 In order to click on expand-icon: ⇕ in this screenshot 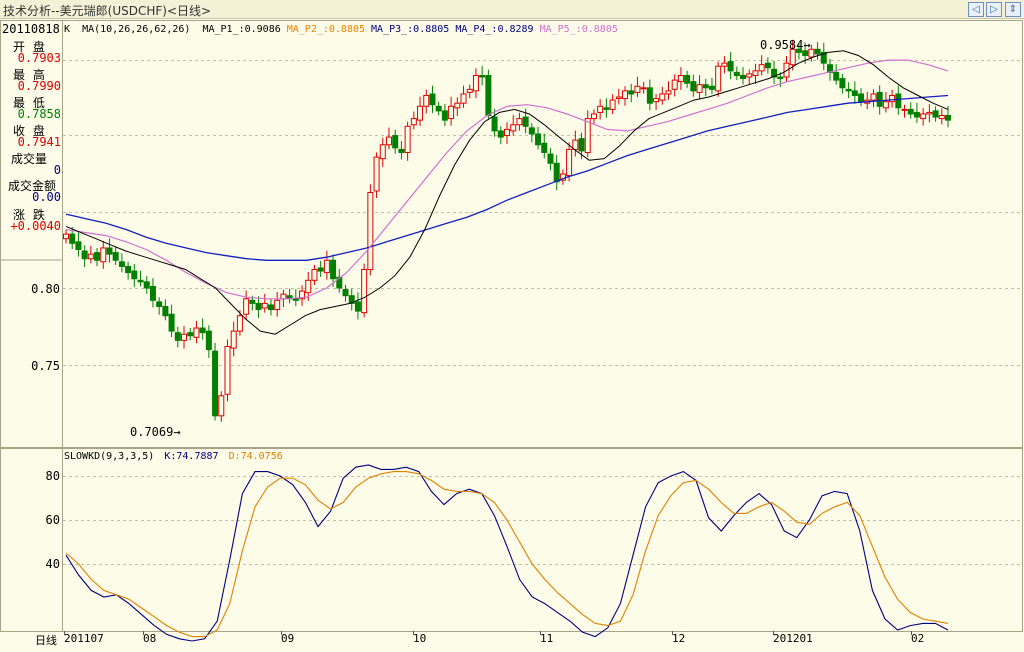, I will do `click(1013, 9)`.